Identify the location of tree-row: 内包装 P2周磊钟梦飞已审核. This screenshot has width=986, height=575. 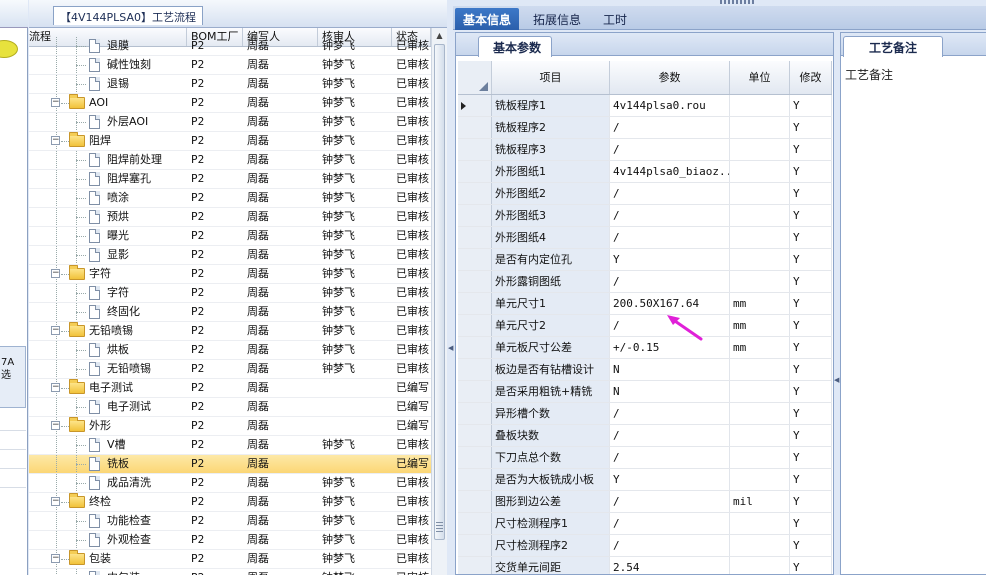
(230, 572).